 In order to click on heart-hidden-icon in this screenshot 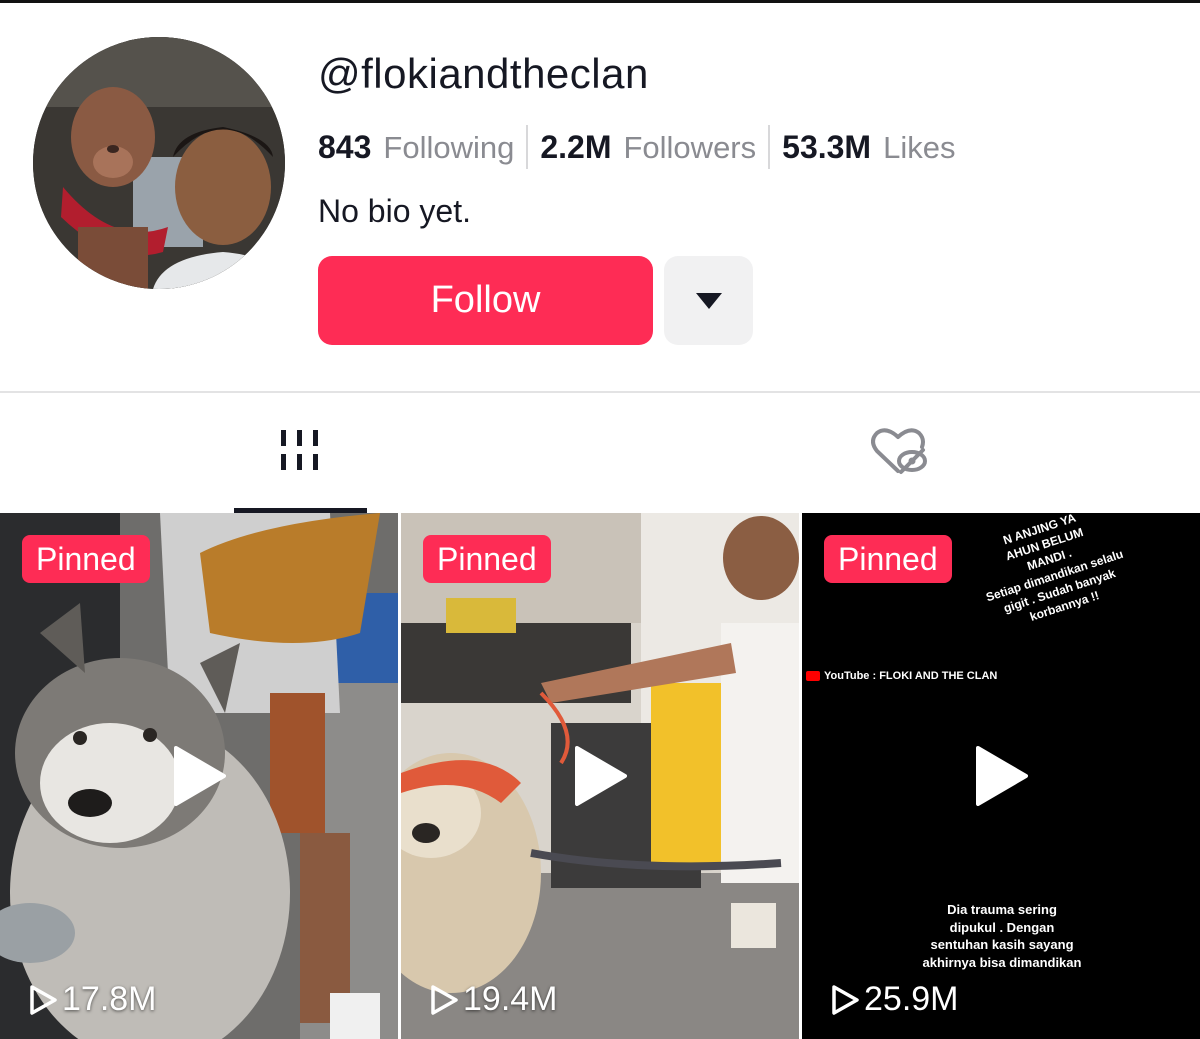, I will do `click(899, 451)`.